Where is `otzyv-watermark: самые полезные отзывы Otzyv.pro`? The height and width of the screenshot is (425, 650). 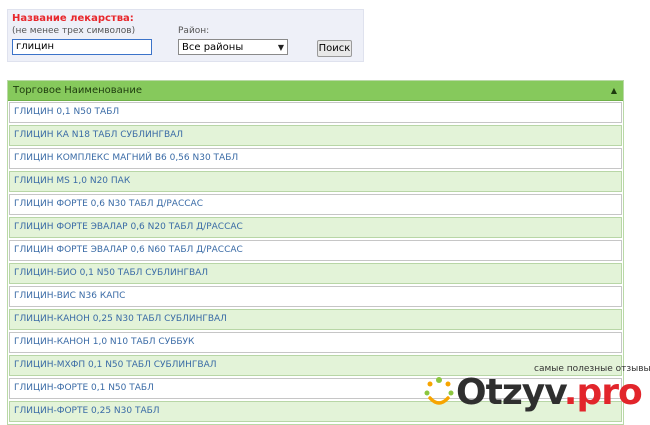
otzyv-watermark: самые полезные отзывы Otzyv.pro is located at coordinates (535, 389).